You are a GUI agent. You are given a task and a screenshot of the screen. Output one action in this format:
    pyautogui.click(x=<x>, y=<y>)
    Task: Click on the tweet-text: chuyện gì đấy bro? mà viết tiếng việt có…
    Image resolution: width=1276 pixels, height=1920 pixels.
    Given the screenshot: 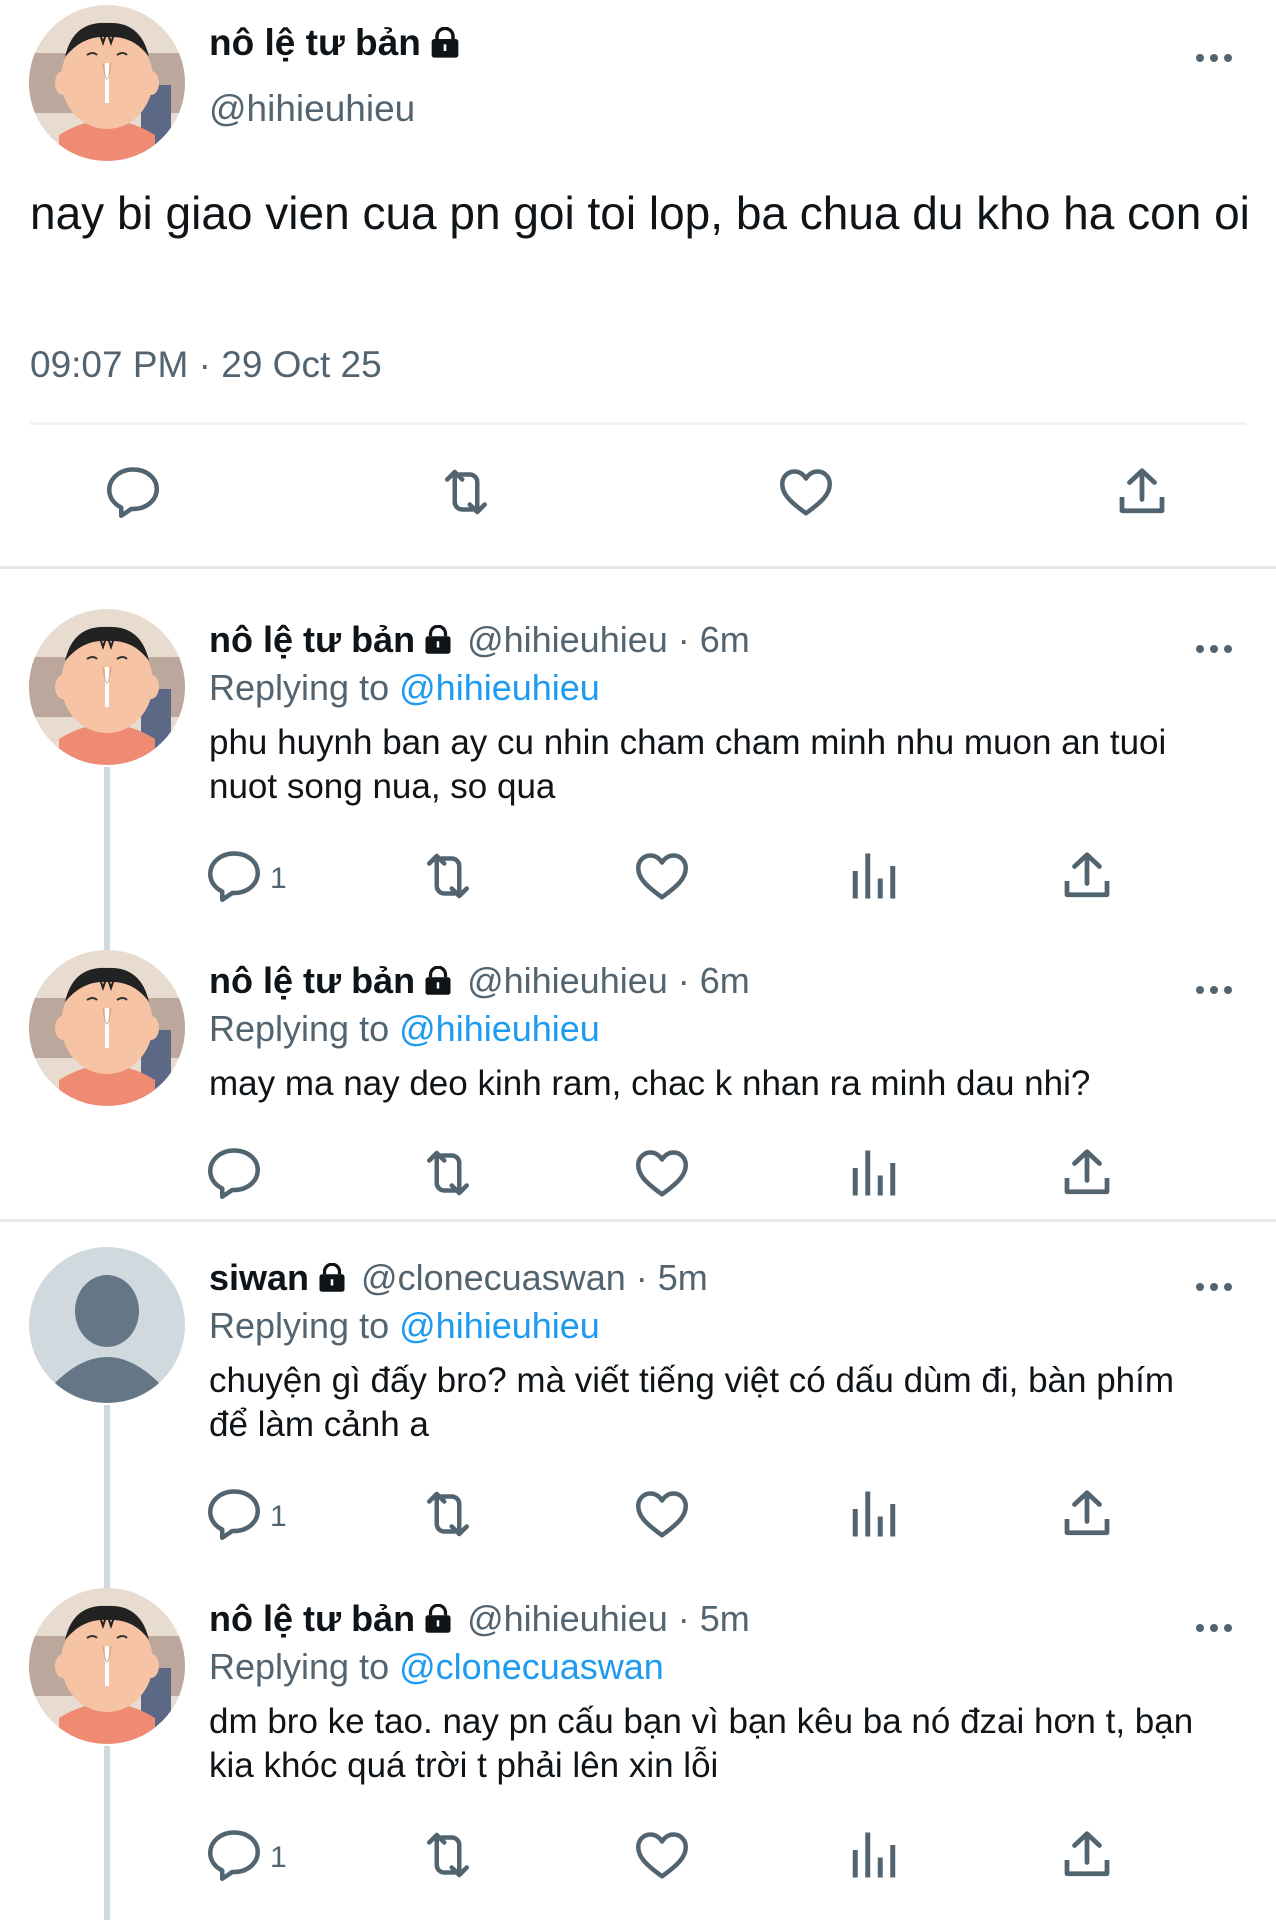 What is the action you would take?
    pyautogui.click(x=692, y=1402)
    